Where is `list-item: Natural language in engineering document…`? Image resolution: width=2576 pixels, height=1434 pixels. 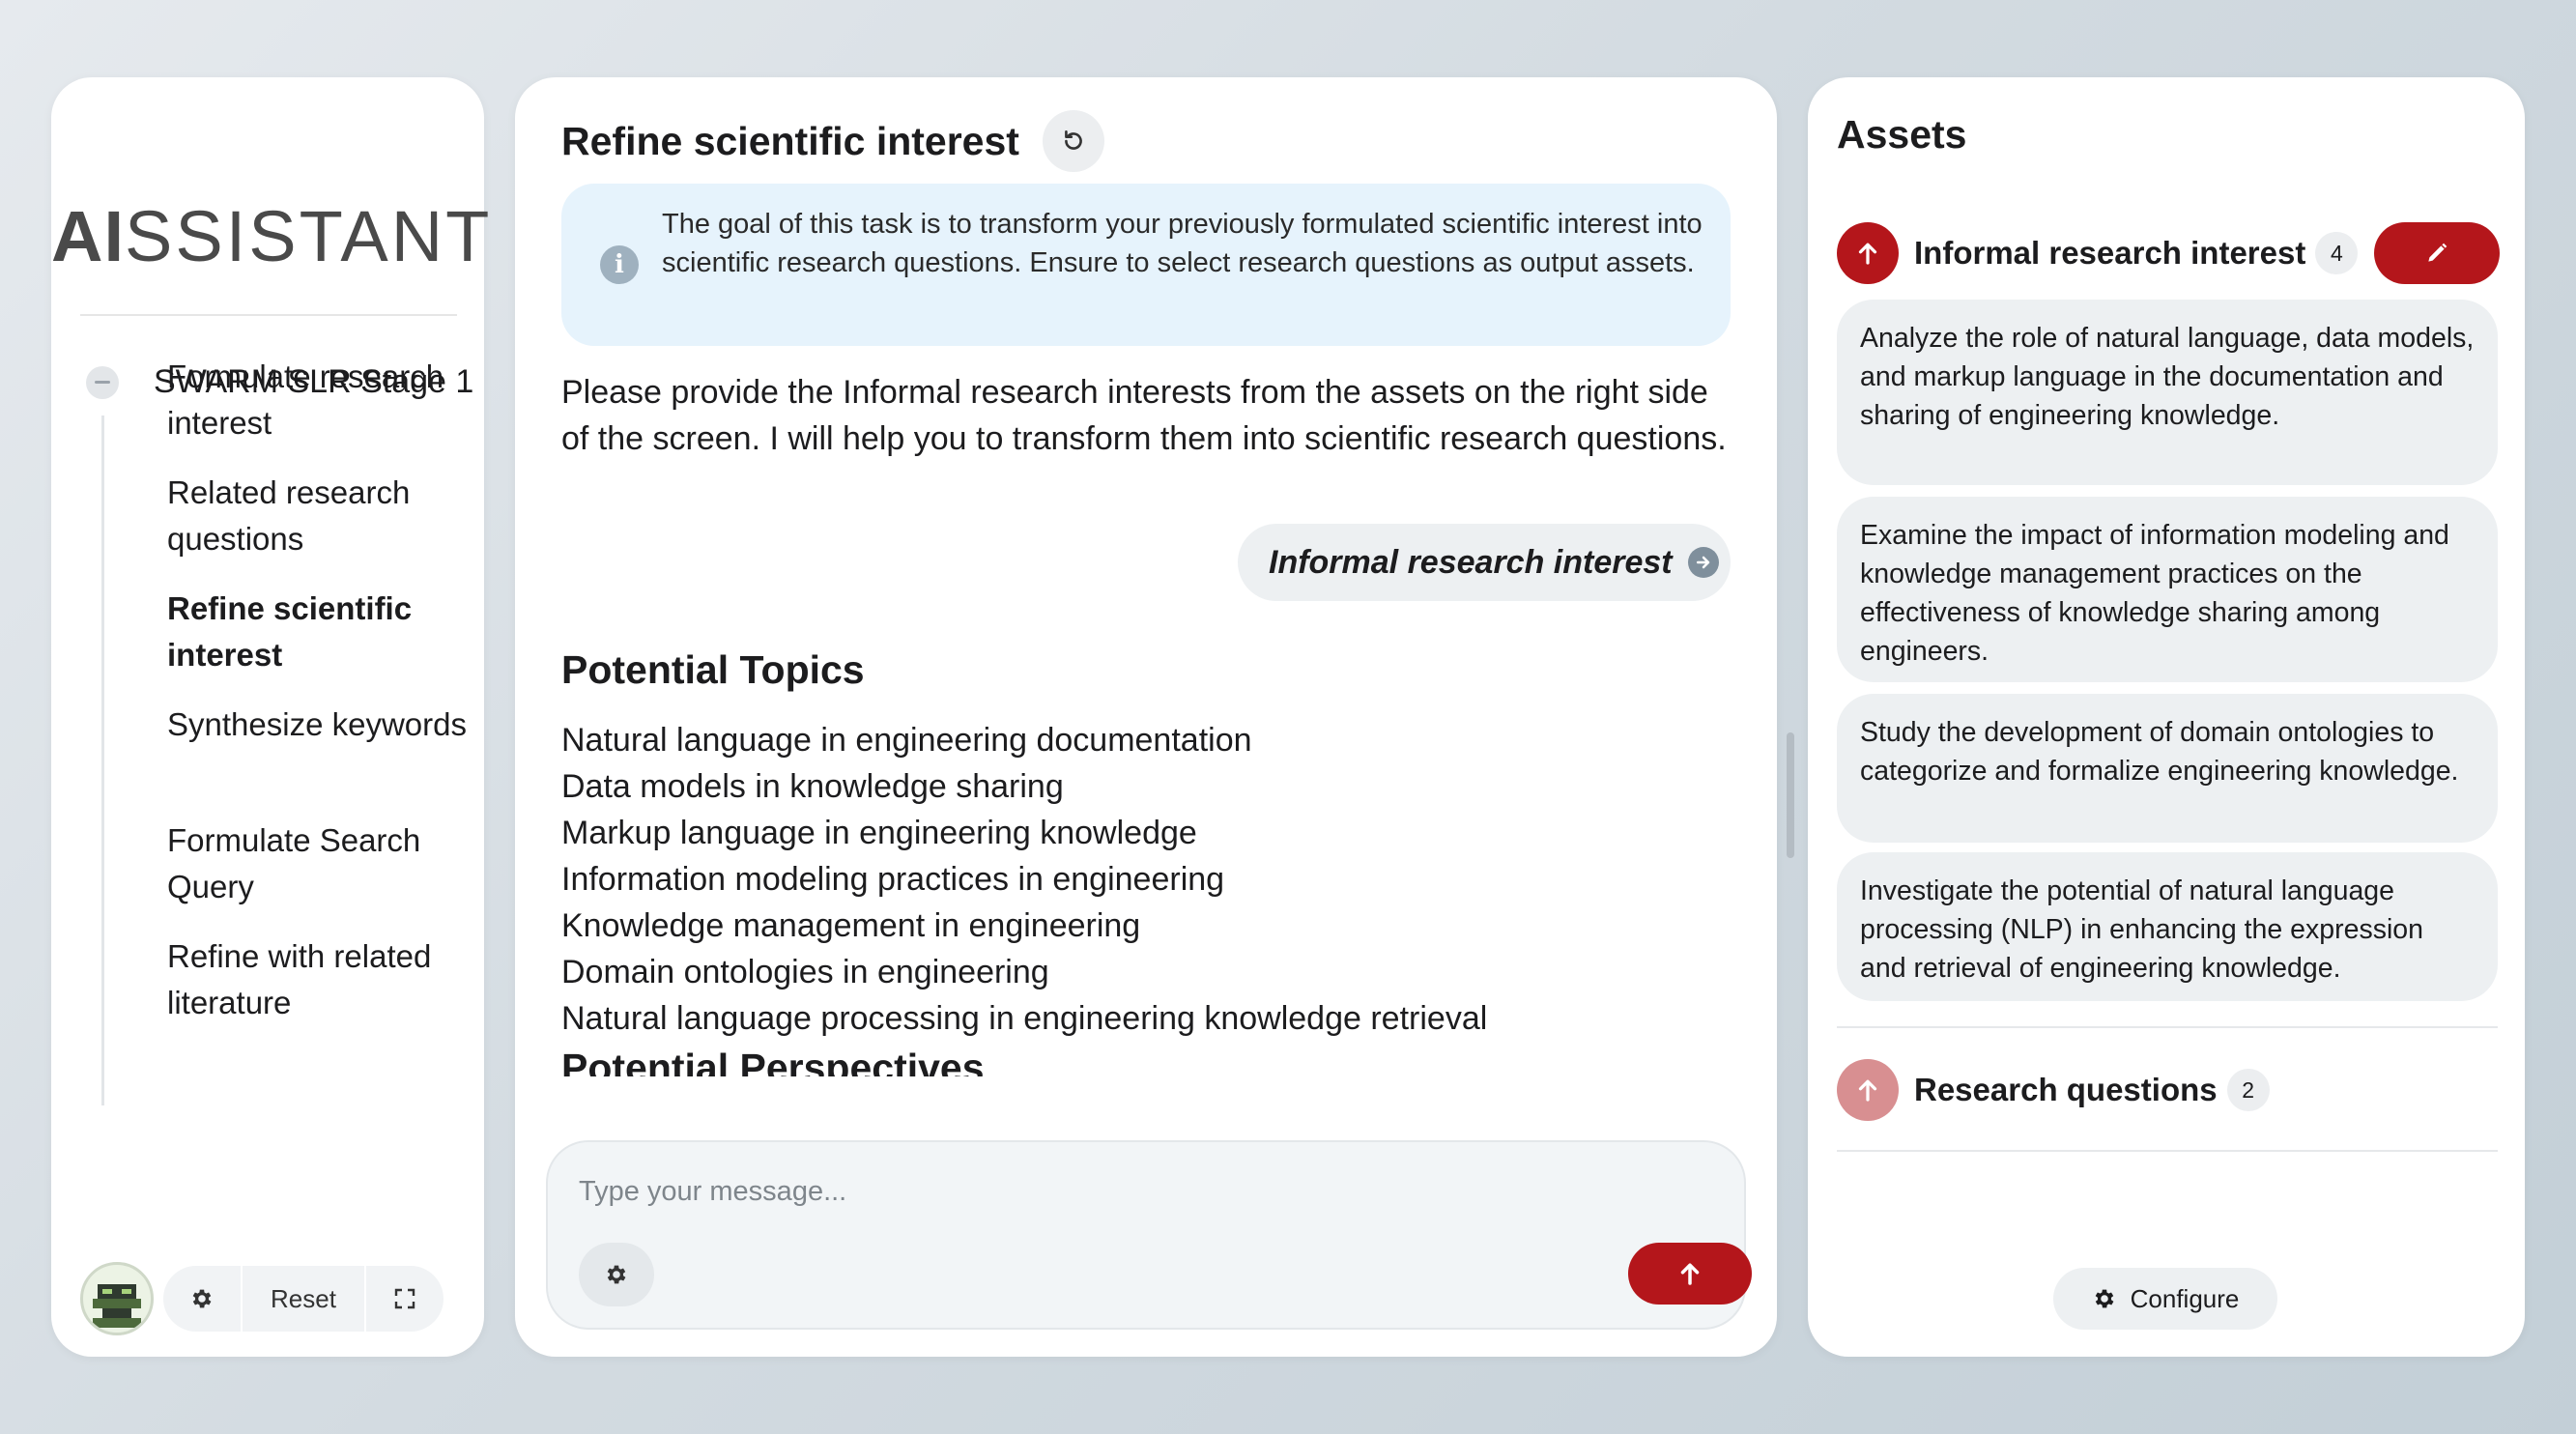 list-item: Natural language in engineering document… is located at coordinates (907, 740).